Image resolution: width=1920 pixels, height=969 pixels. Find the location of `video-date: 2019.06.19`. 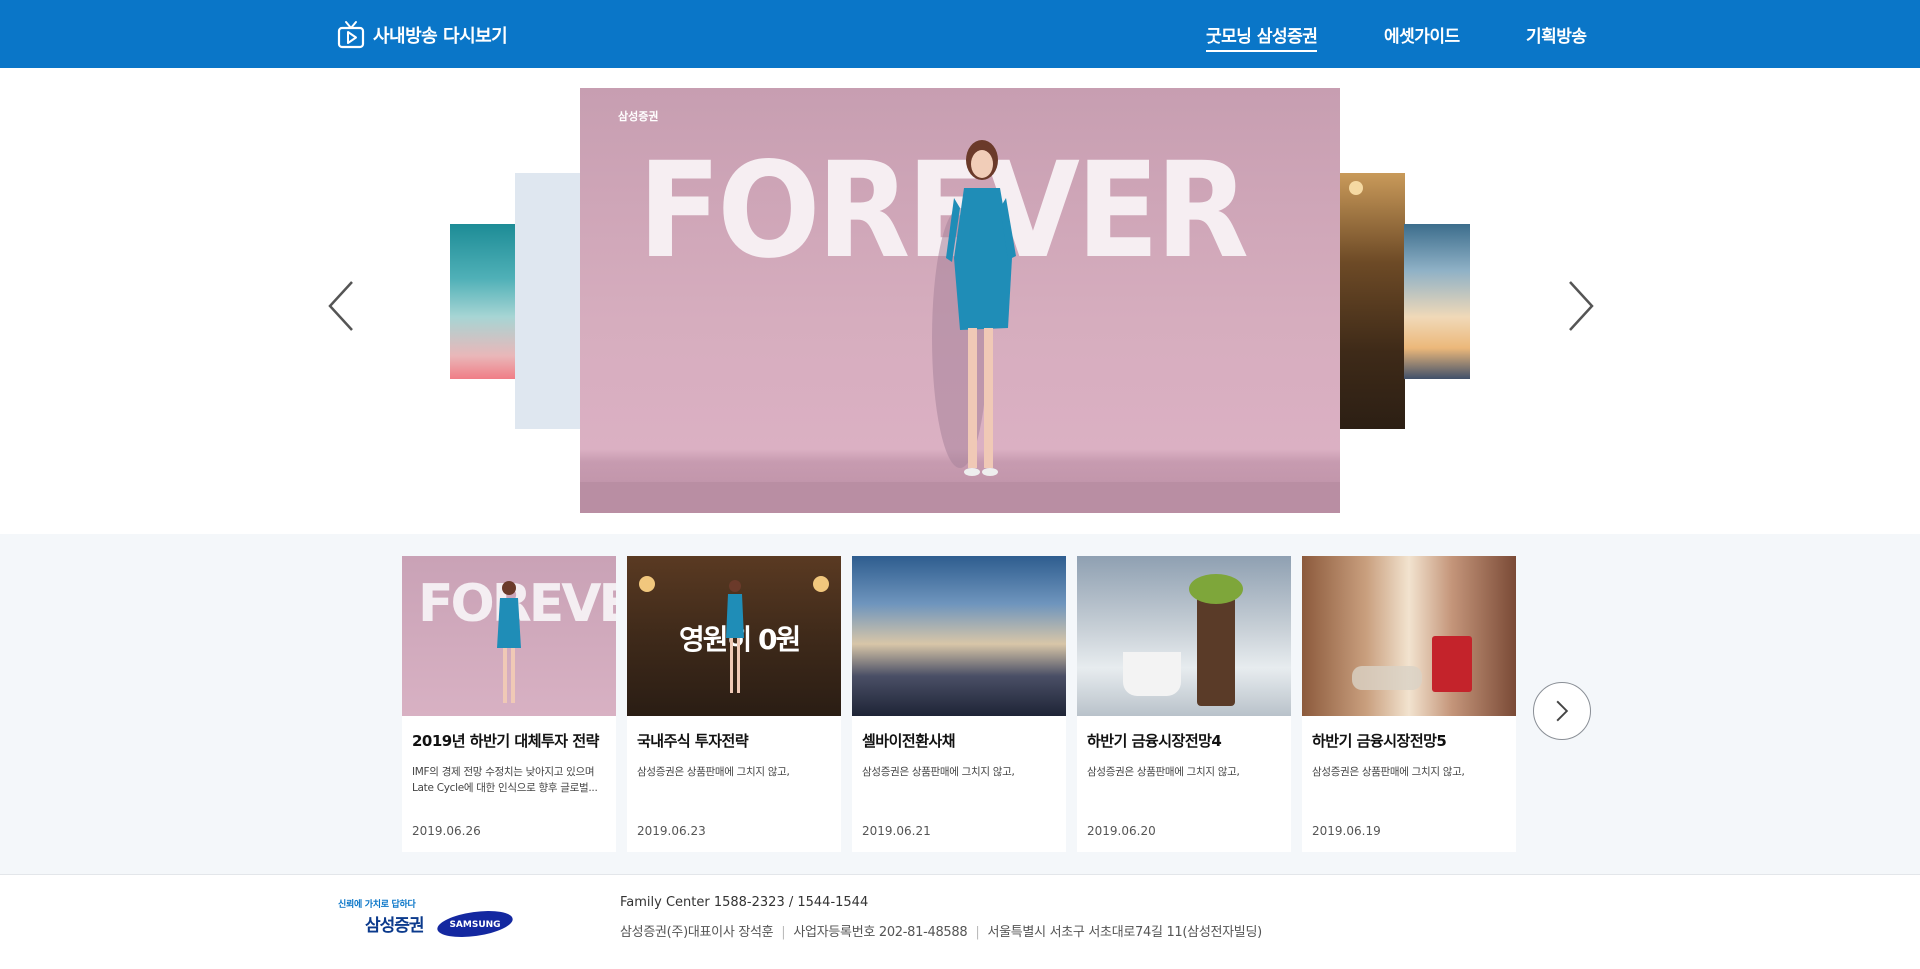

video-date: 2019.06.19 is located at coordinates (1346, 831).